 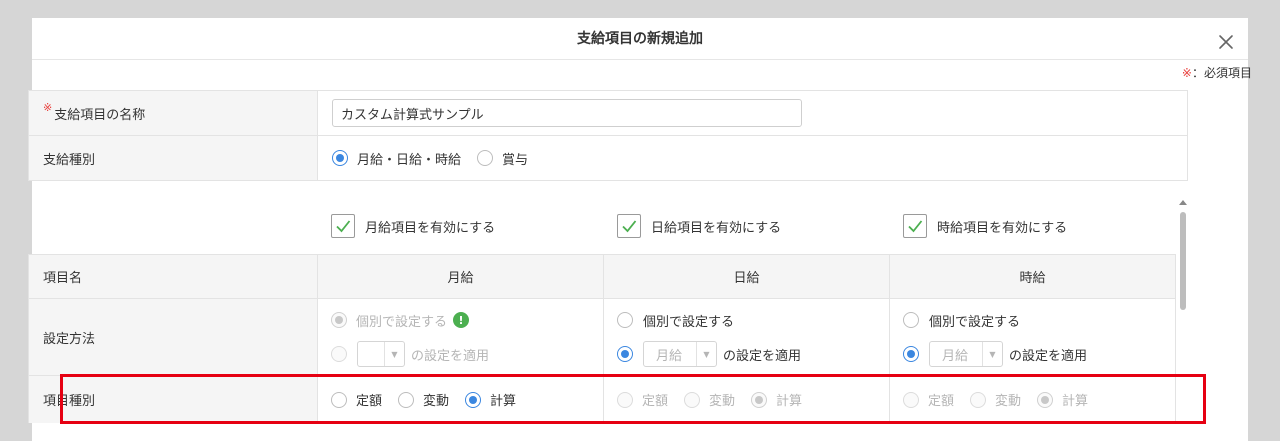 What do you see at coordinates (747, 226) in the screenshot?
I see `enable-daily: 日給項目を有効にする` at bounding box center [747, 226].